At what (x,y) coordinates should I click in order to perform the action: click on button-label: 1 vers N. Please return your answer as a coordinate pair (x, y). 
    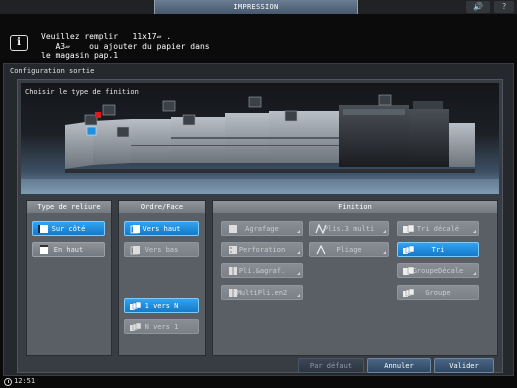
    Looking at the image, I should click on (161, 306).